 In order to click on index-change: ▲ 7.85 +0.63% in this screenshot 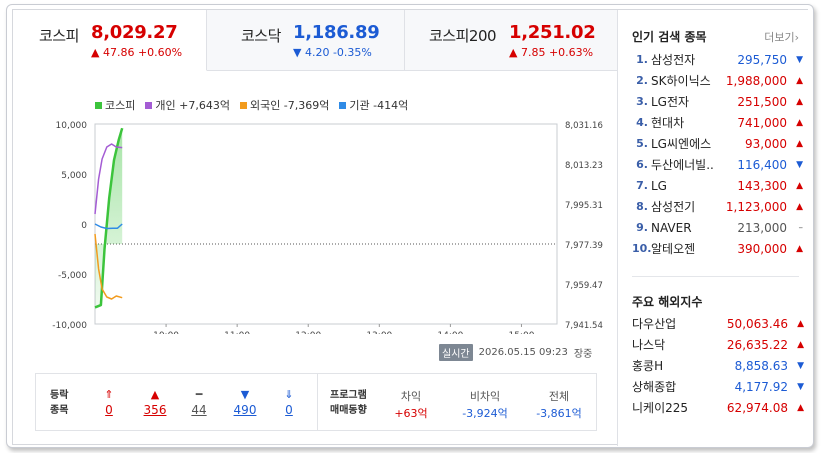, I will do `click(551, 52)`.